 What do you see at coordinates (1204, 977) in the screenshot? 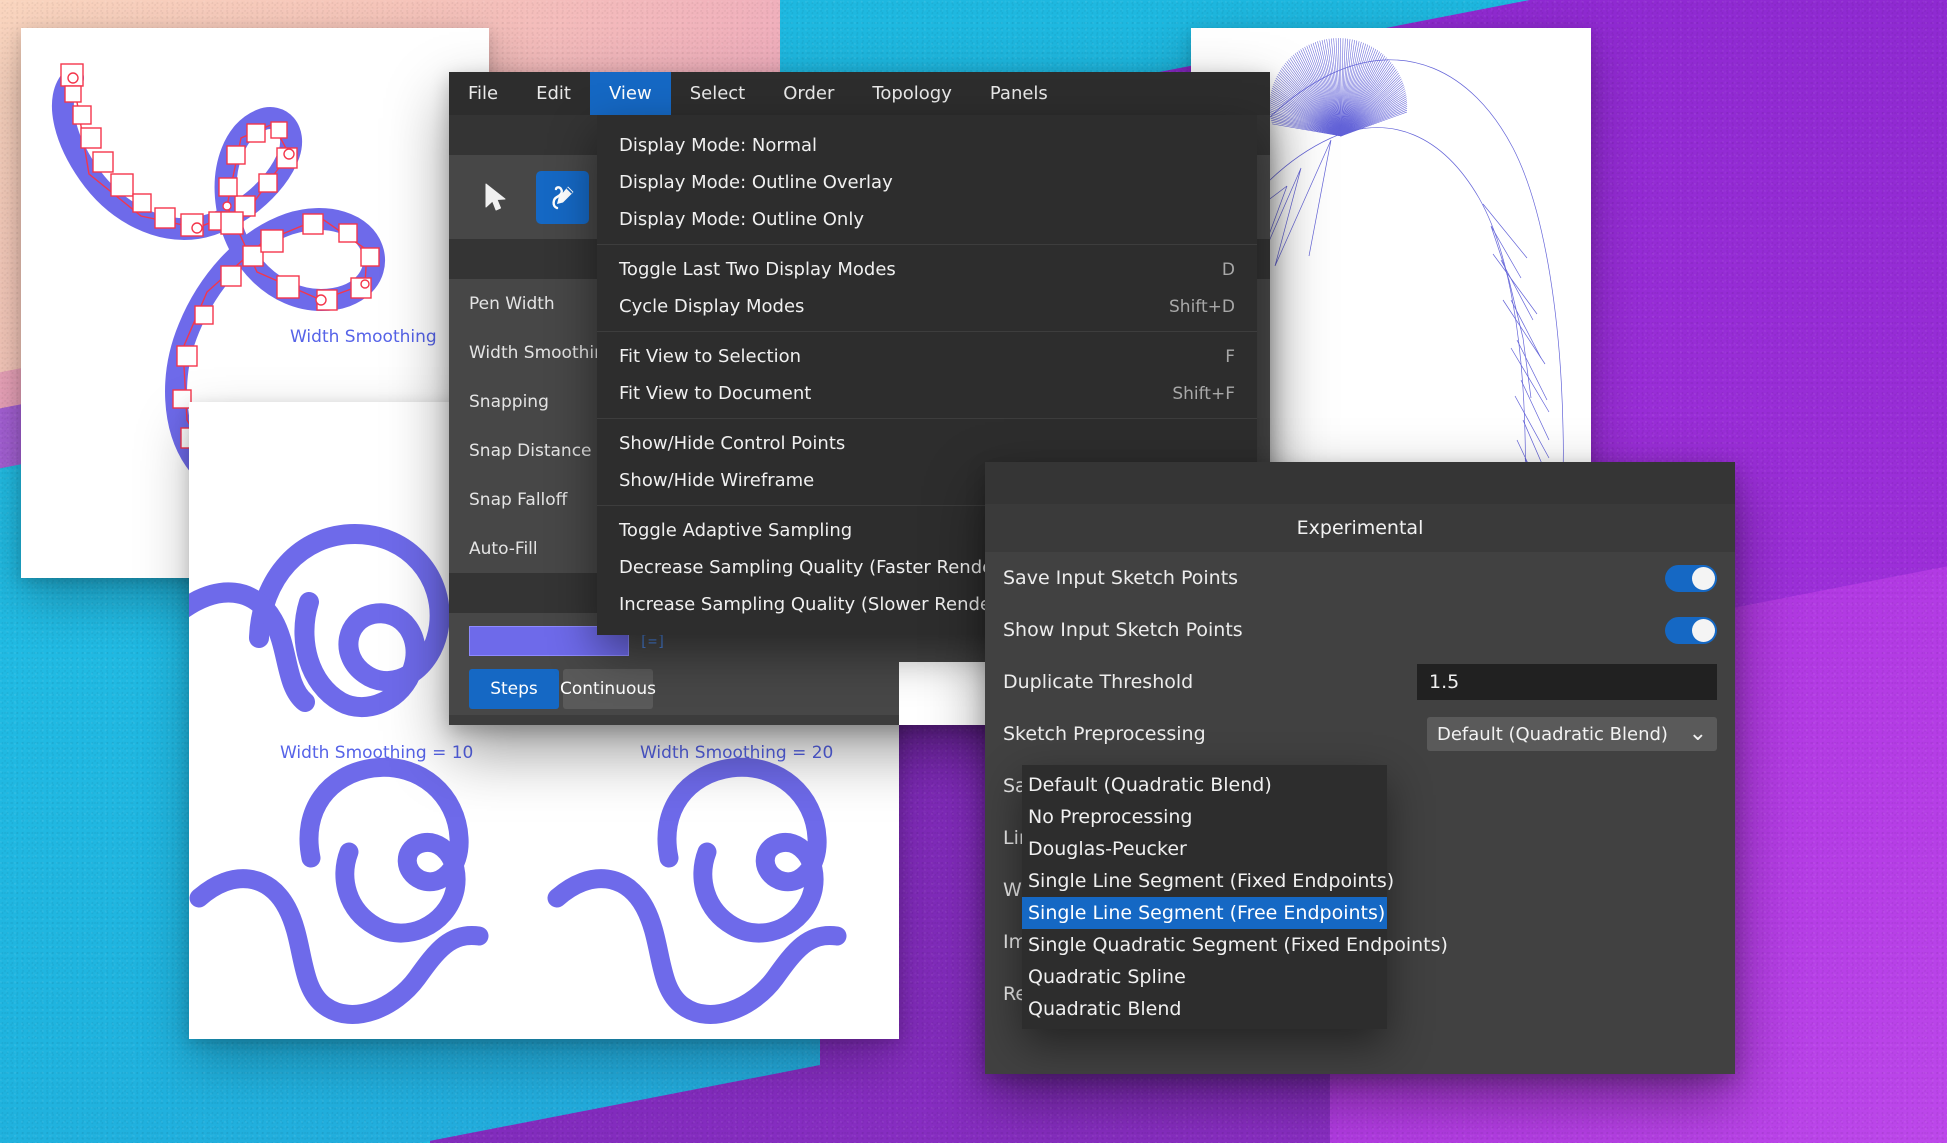
I see `preprocessing-option-quadratic-spline: Quadratic Spline` at bounding box center [1204, 977].